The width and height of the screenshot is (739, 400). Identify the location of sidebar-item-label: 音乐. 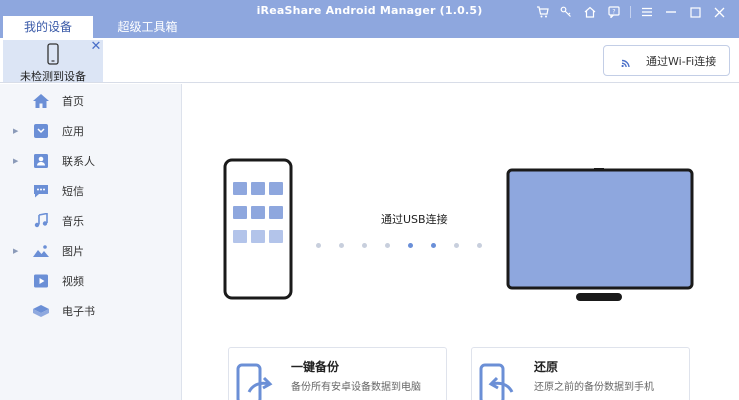
(73, 221).